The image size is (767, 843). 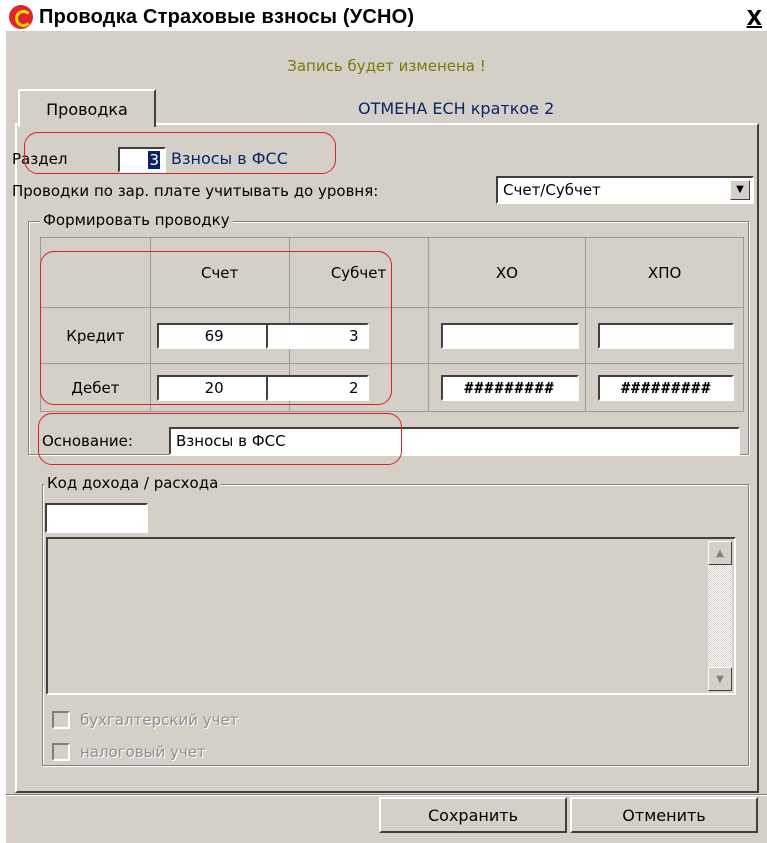 What do you see at coordinates (214, 387) in the screenshot?
I see `debit-account-input: 20` at bounding box center [214, 387].